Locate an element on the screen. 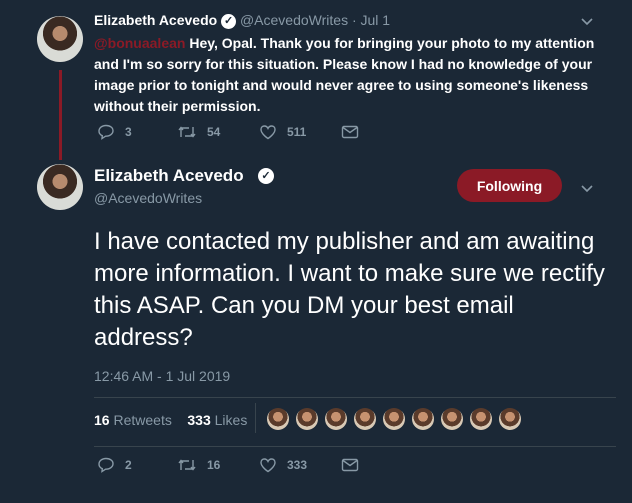  liker-avatars is located at coordinates (397, 419).